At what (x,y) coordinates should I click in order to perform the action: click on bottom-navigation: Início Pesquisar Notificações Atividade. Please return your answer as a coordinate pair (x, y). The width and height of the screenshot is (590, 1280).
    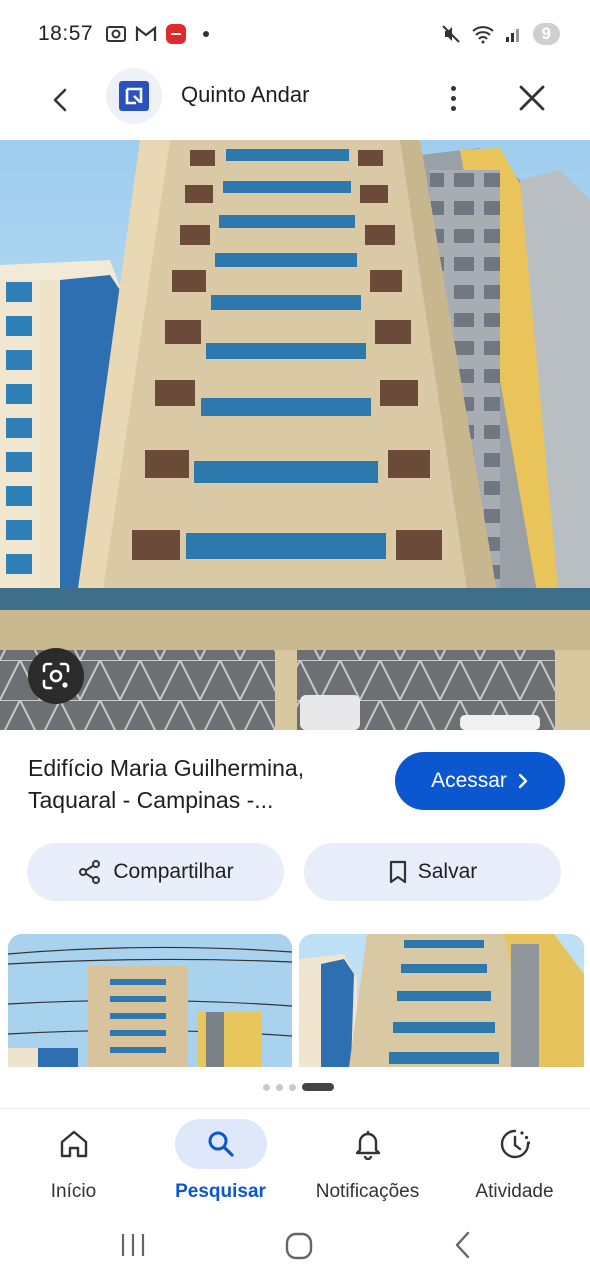
    Looking at the image, I should click on (295, 1161).